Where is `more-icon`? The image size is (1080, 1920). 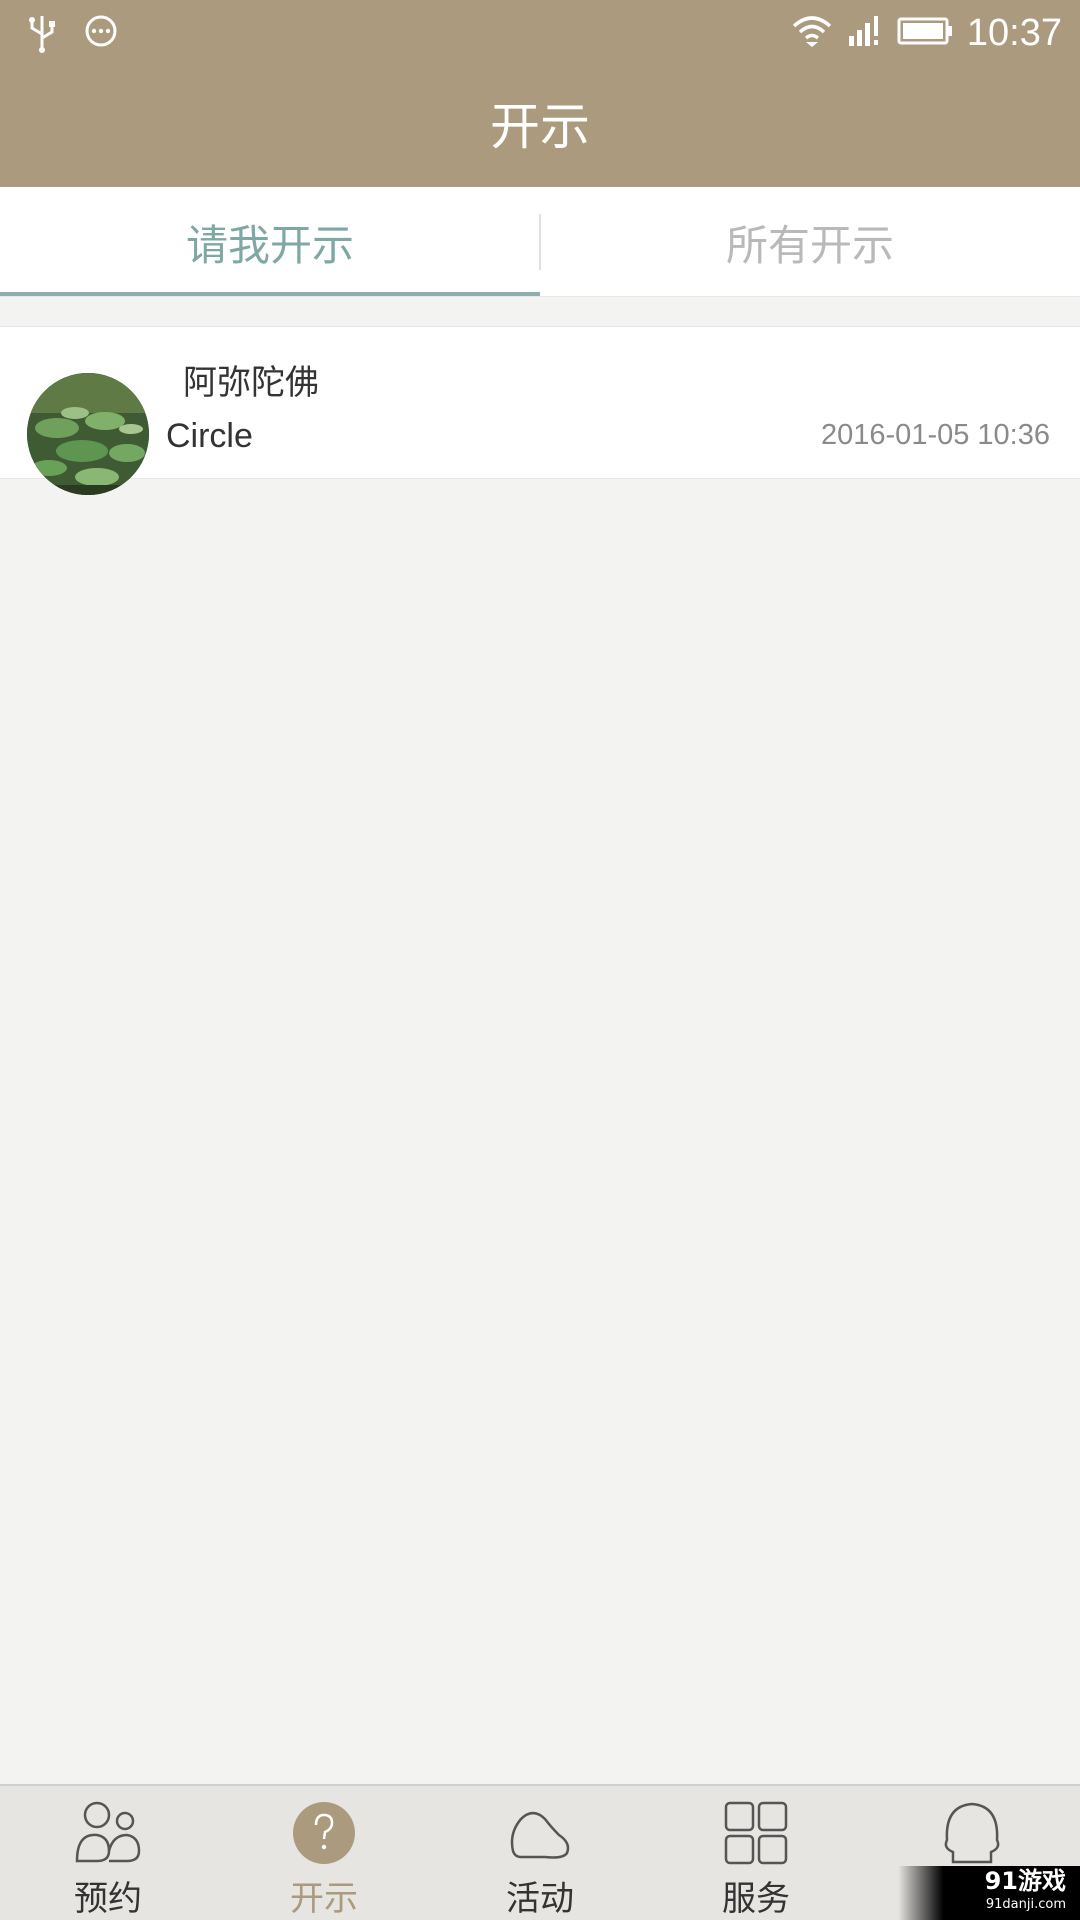 more-icon is located at coordinates (101, 36).